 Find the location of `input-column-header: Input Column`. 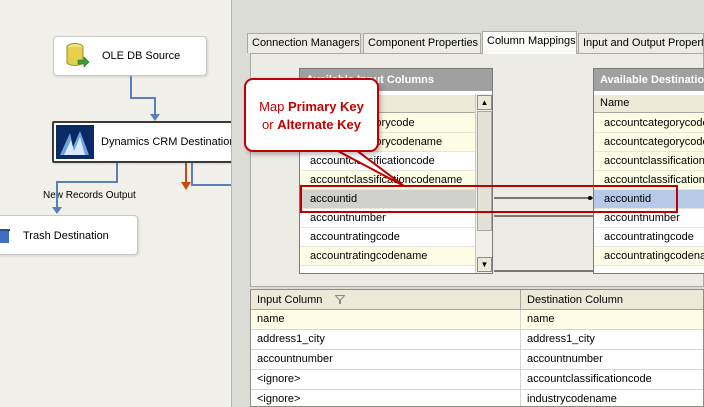

input-column-header: Input Column is located at coordinates (386, 300).